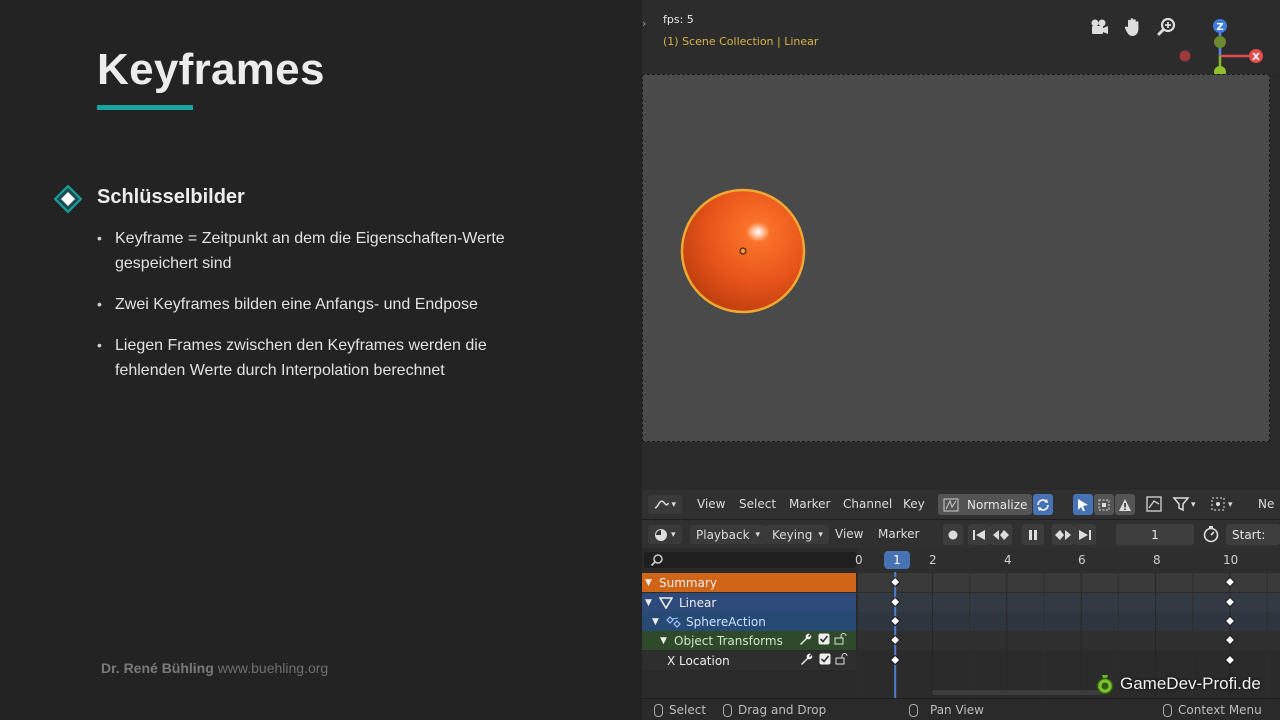  I want to click on fps-readout: fps: 5, so click(678, 19).